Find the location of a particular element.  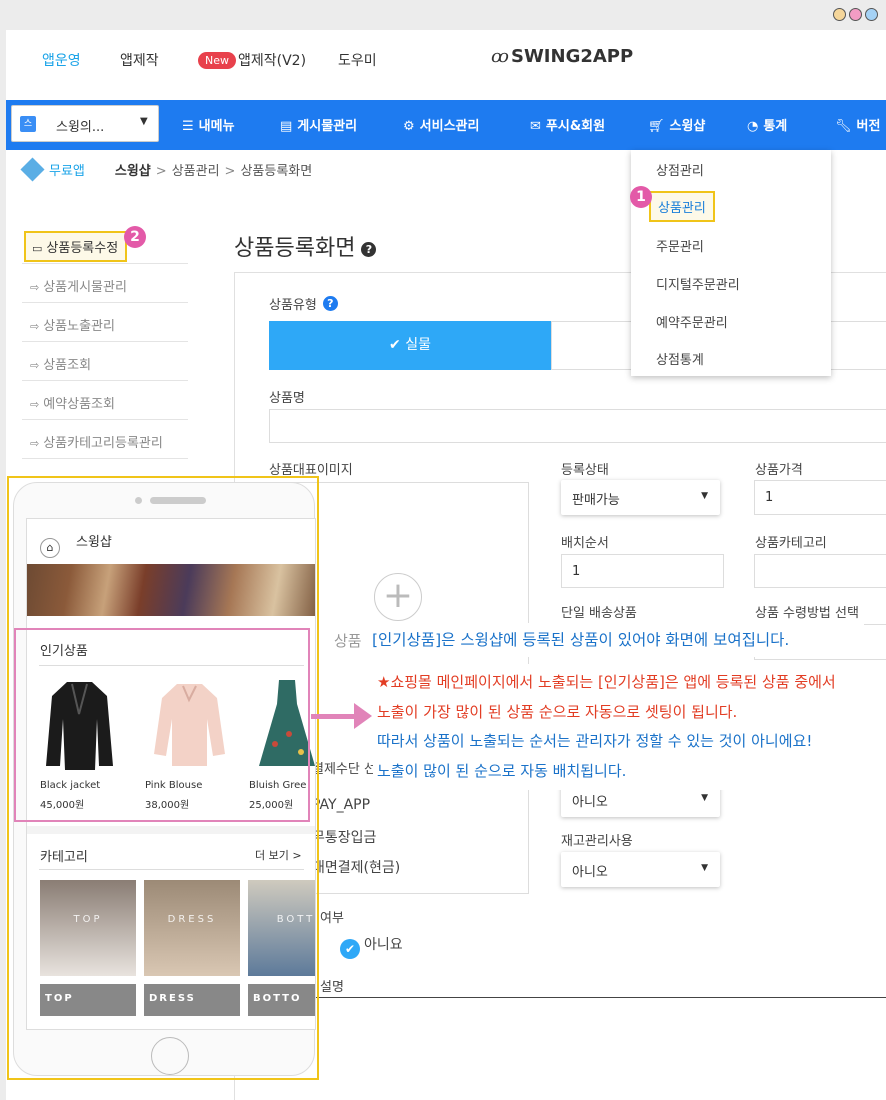

menu-swing-shop: 🛒︎ 스윙샵 is located at coordinates (676, 124).